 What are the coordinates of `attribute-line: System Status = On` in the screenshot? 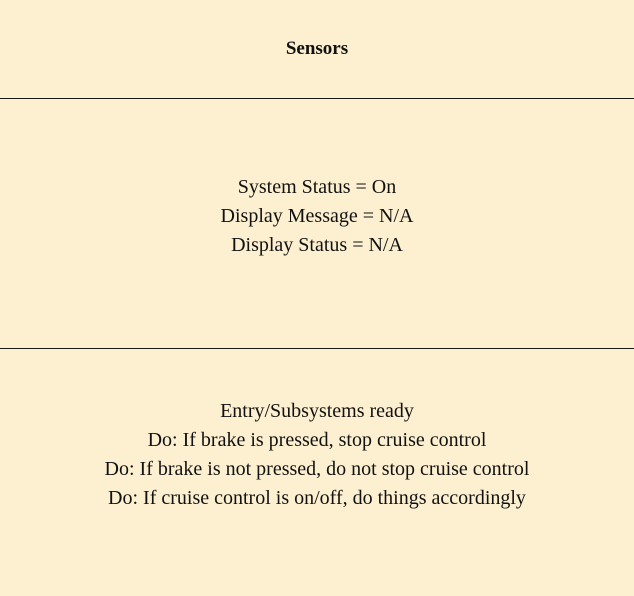 It's located at (317, 187).